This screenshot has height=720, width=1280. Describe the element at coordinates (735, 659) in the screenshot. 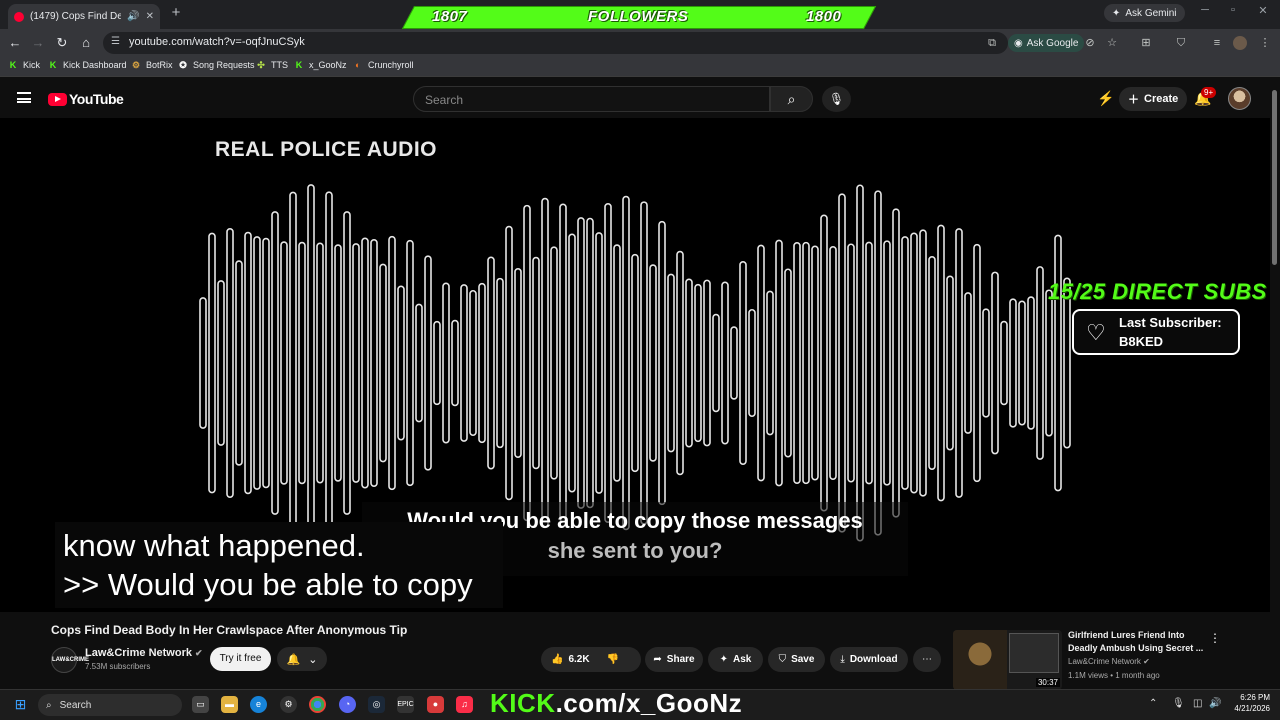

I see `ask-button: ✦ Ask` at that location.